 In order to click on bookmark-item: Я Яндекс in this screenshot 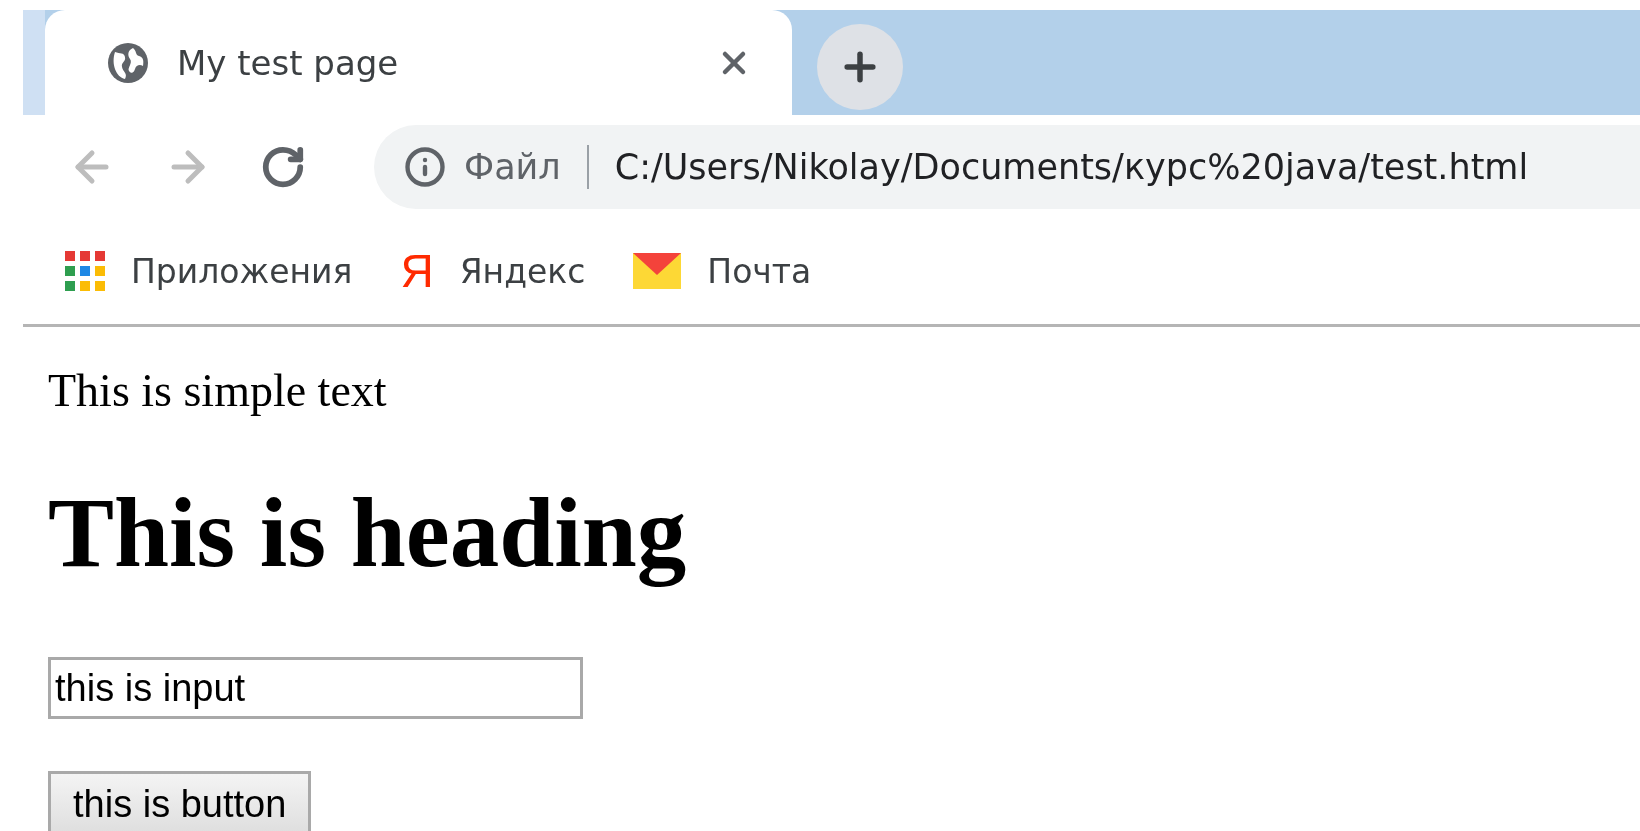, I will do `click(493, 271)`.